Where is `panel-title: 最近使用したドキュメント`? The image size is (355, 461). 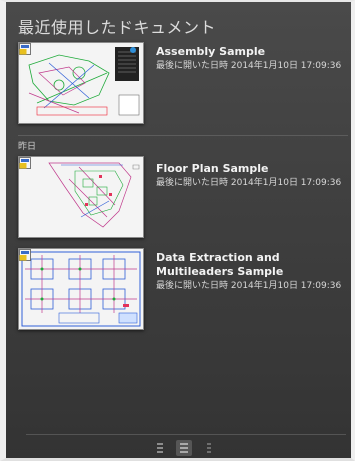 panel-title: 最近使用したドキュメント is located at coordinates (117, 27).